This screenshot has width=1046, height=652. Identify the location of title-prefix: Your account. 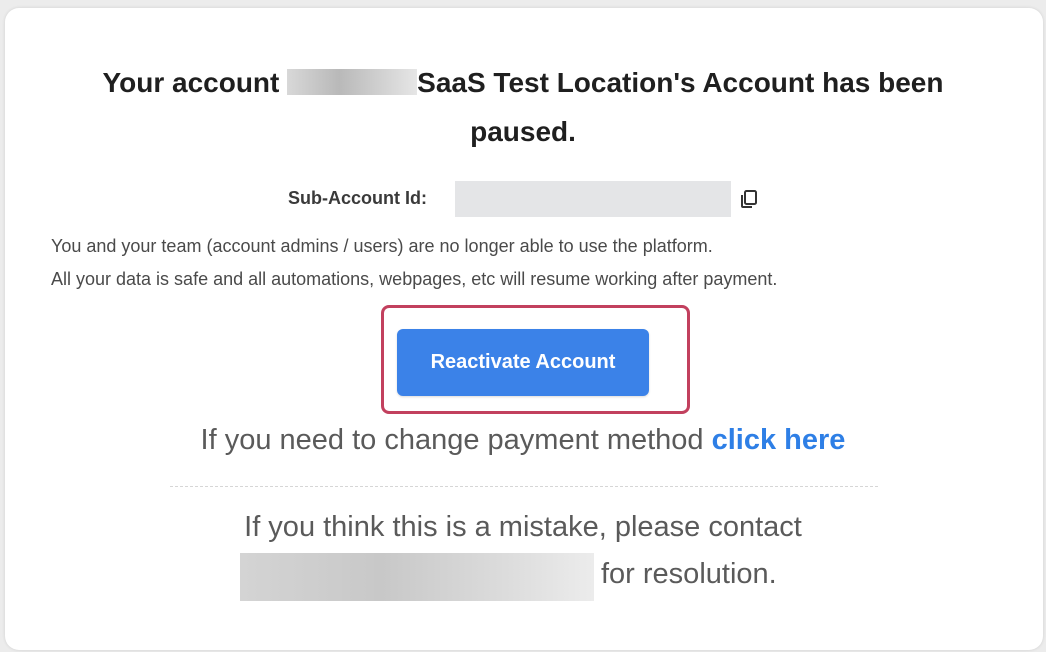
(191, 82).